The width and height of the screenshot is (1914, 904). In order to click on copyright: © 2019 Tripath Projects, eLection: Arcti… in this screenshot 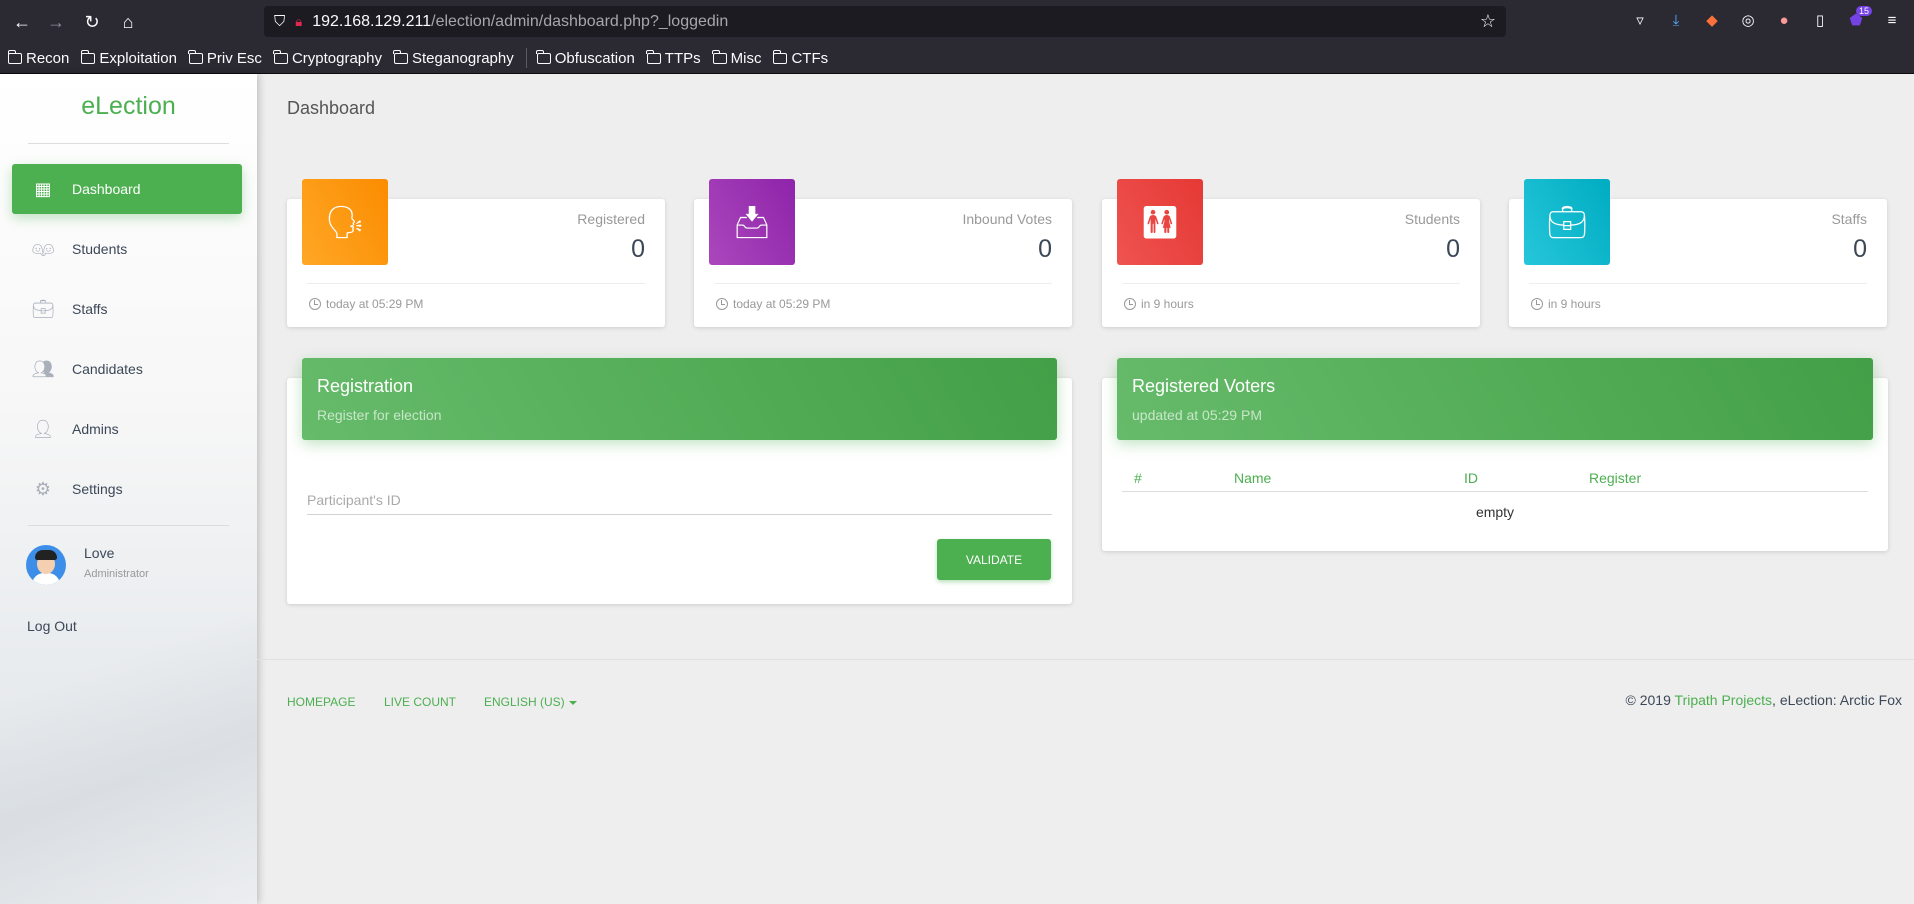, I will do `click(1763, 700)`.